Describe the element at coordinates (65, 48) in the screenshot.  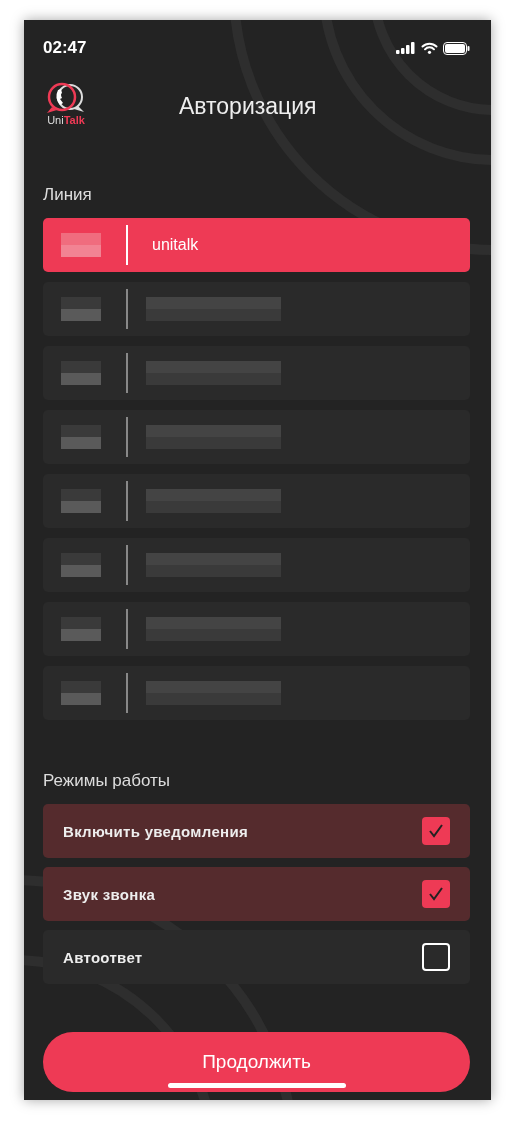
I see `status-time: 02:47` at that location.